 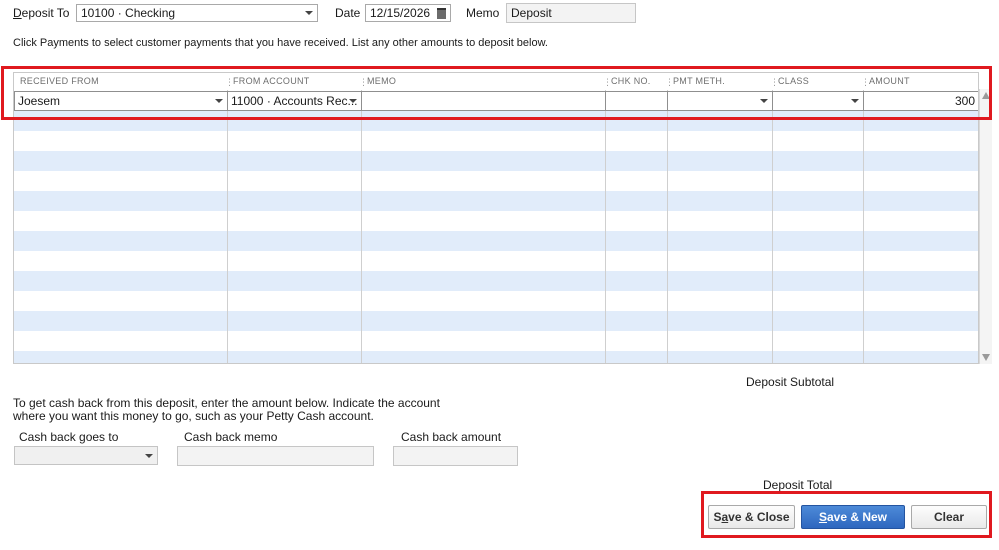 What do you see at coordinates (400, 13) in the screenshot?
I see `date-value: 12/15/2026` at bounding box center [400, 13].